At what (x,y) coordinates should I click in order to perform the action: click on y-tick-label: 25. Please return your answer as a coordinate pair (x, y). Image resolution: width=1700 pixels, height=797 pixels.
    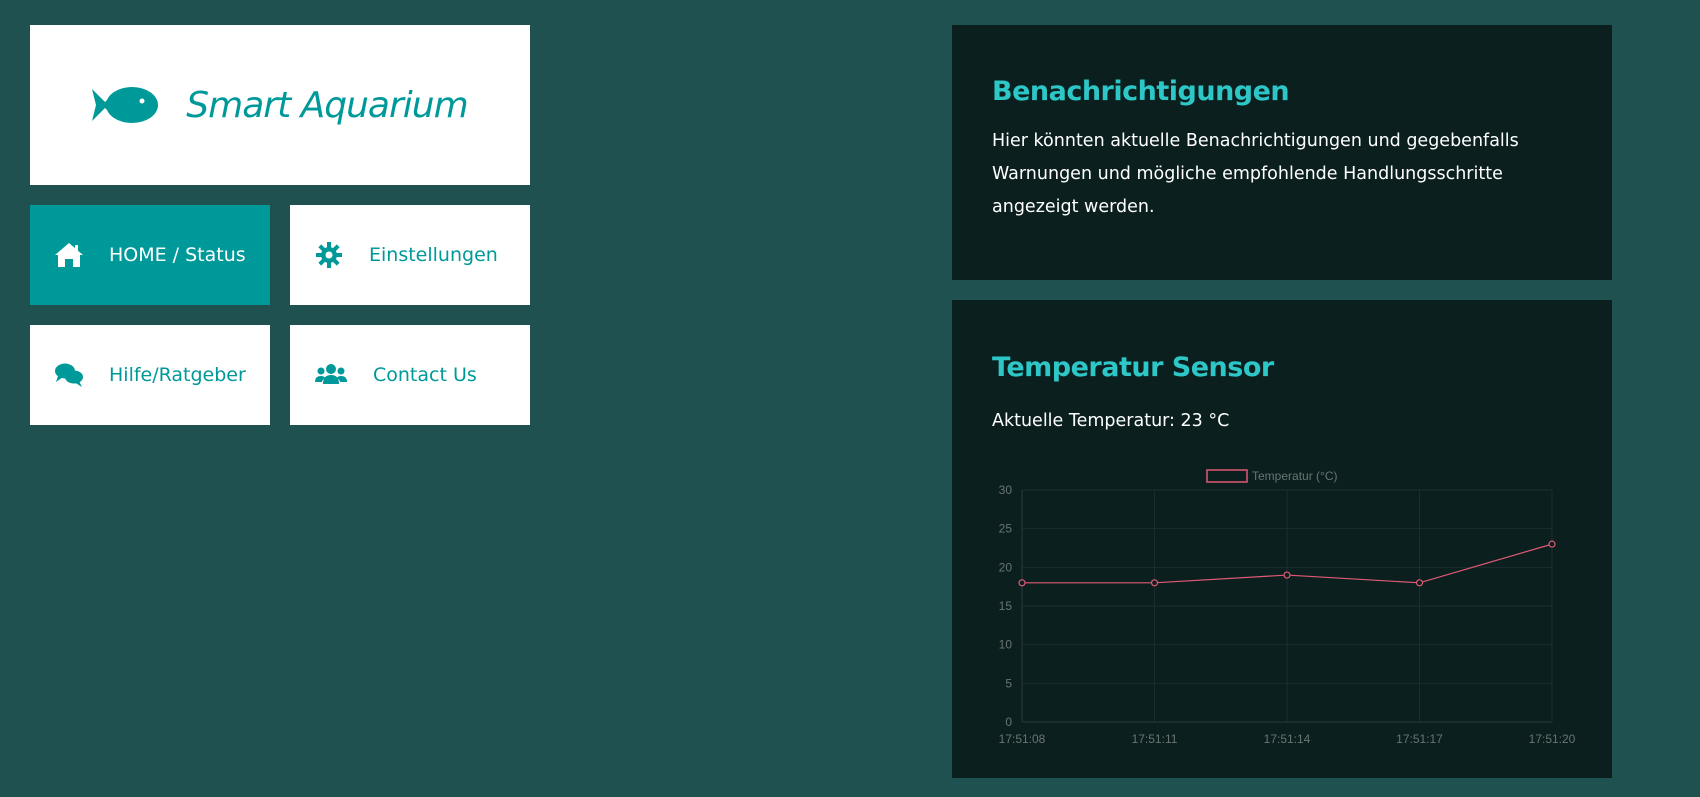
    Looking at the image, I should click on (1006, 529).